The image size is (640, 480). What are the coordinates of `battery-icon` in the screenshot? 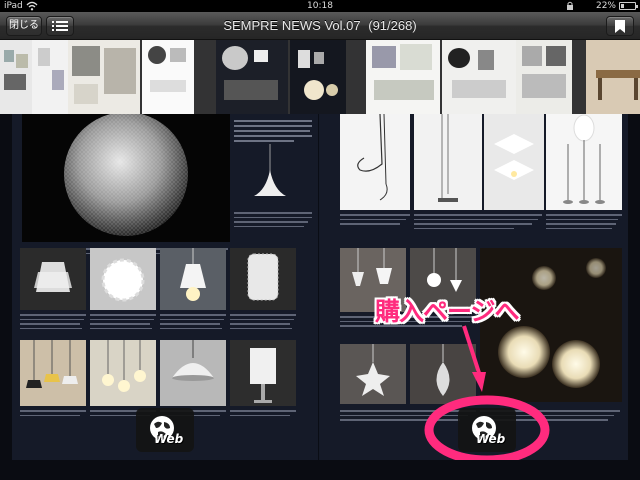 It's located at (628, 6).